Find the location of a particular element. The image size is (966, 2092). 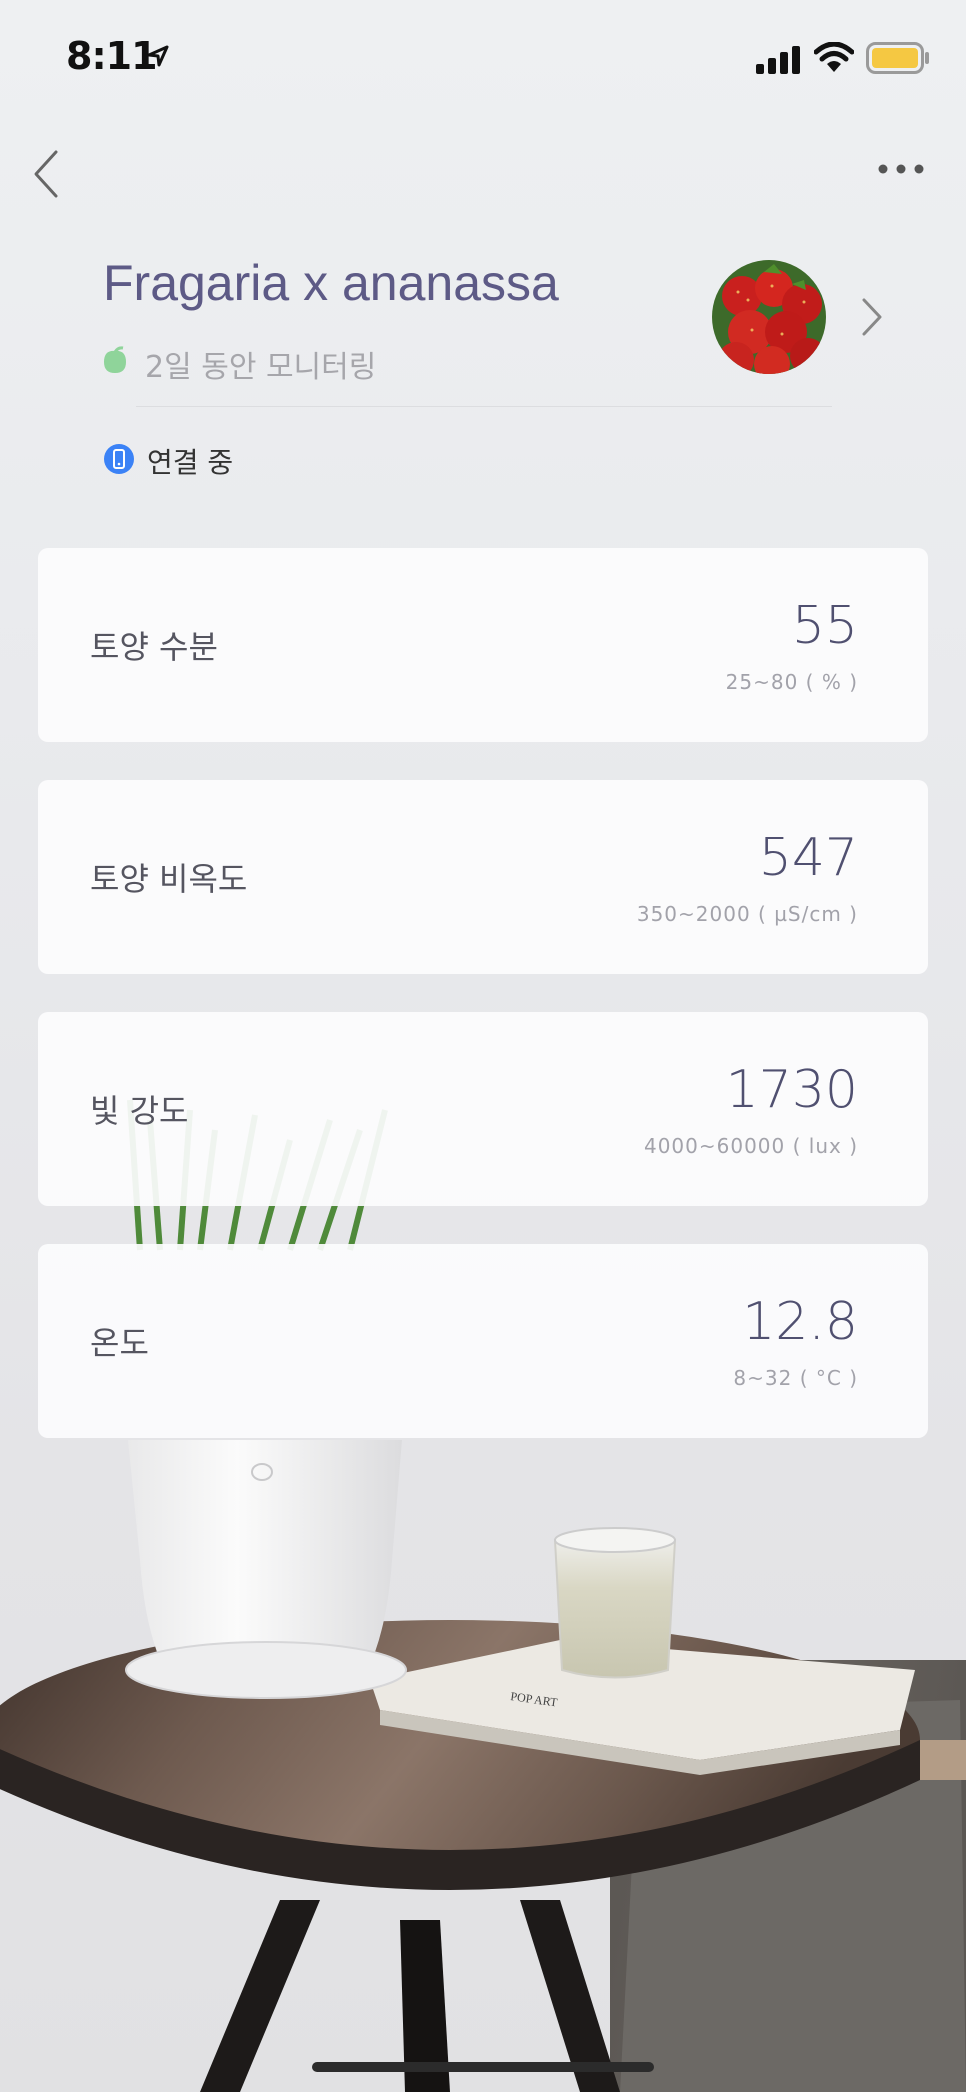

signal-icon is located at coordinates (778, 60).